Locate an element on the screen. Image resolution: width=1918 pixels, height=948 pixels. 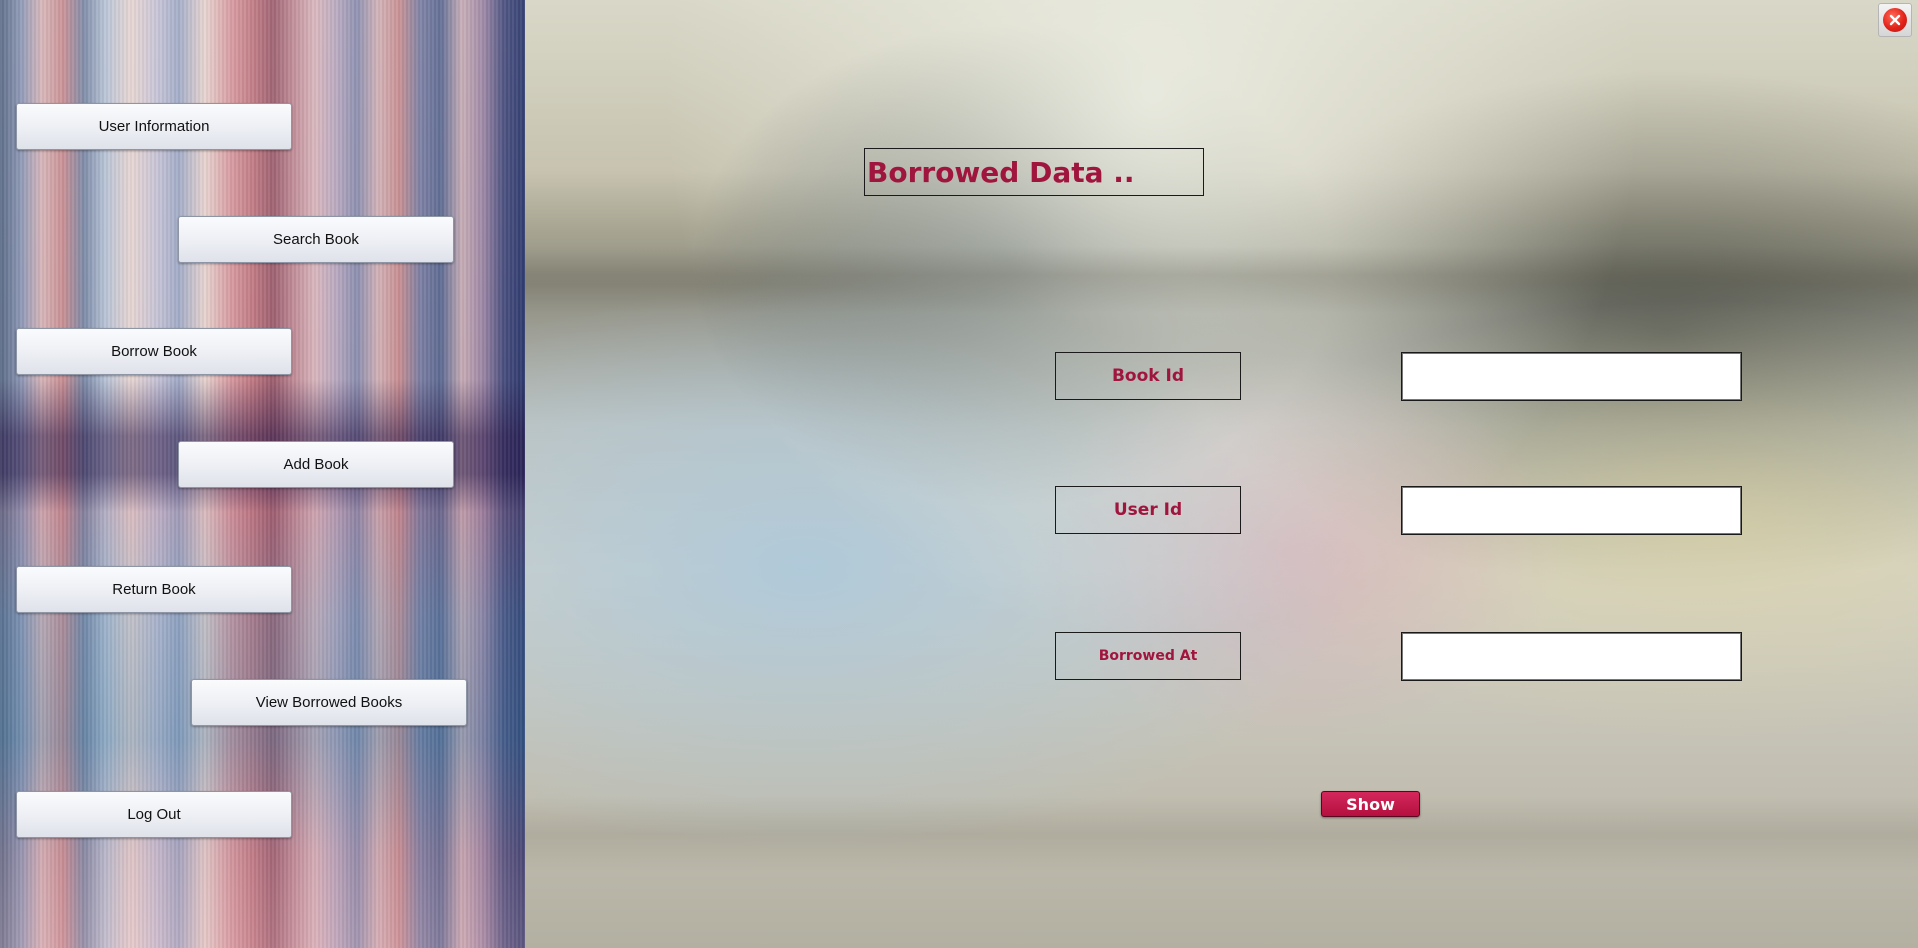
user-id-input is located at coordinates (1571, 510).